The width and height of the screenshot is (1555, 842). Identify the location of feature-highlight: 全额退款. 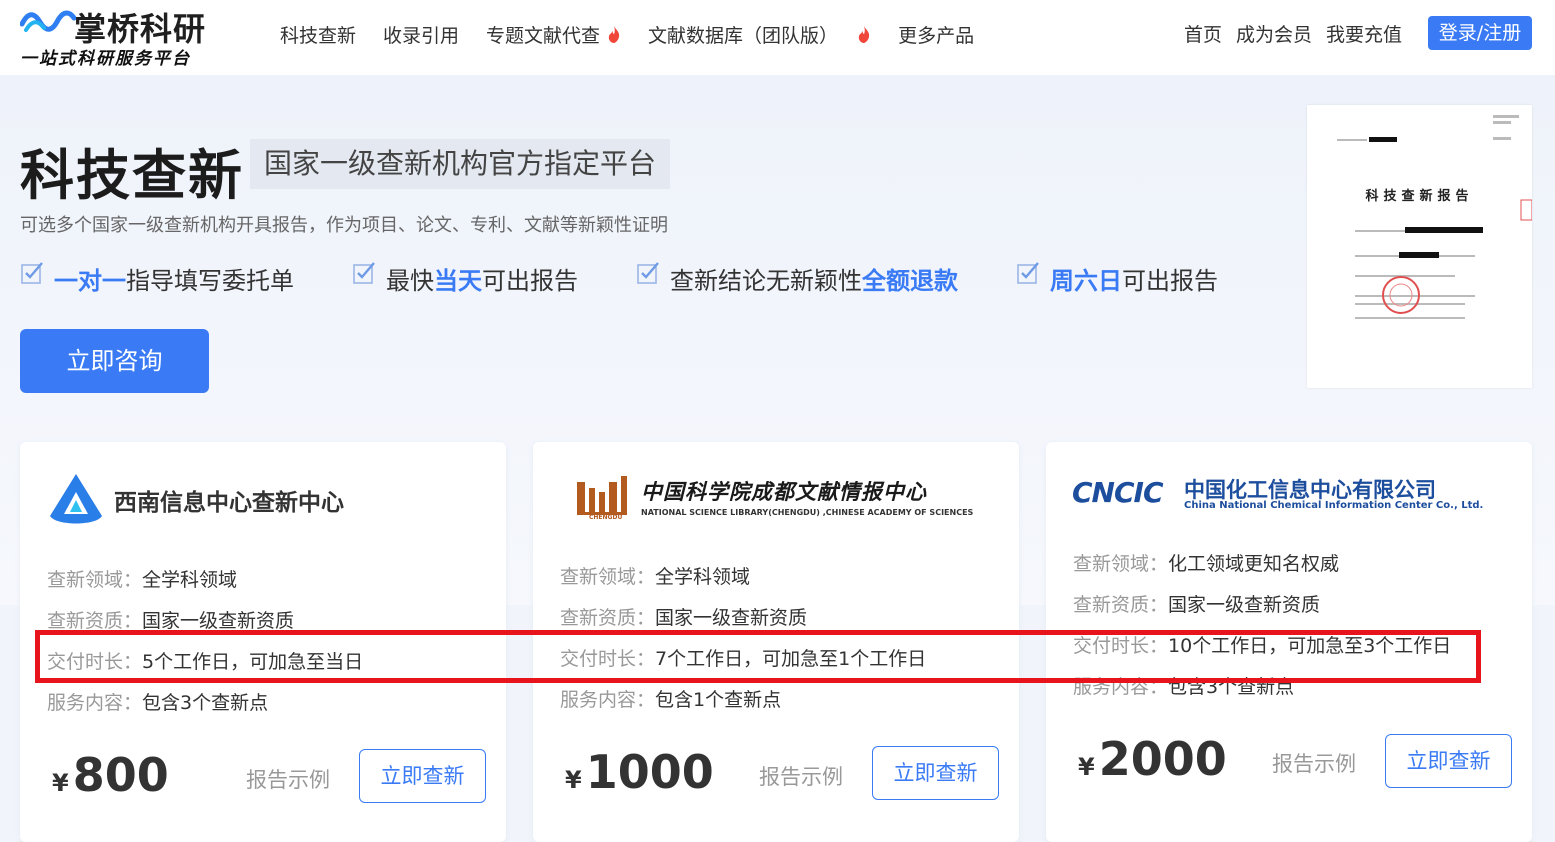
(910, 281).